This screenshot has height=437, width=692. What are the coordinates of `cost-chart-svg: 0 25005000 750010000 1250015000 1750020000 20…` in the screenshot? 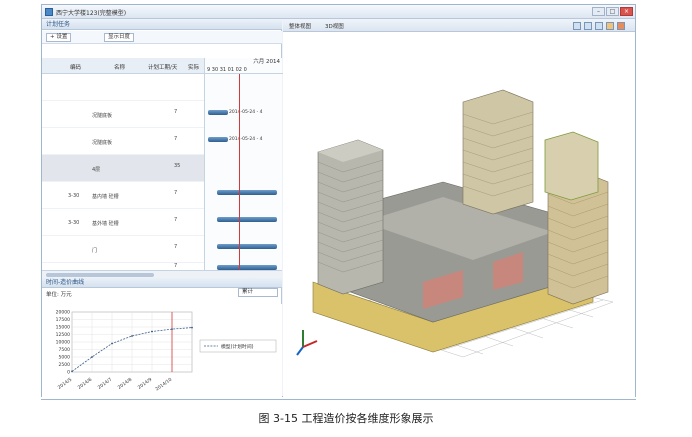 It's located at (166, 351).